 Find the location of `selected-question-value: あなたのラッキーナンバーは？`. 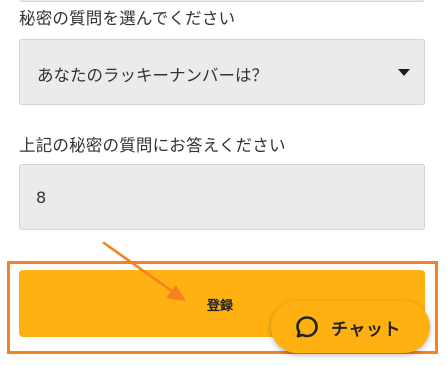

selected-question-value: あなたのラッキーナンバーは？ is located at coordinates (152, 75).